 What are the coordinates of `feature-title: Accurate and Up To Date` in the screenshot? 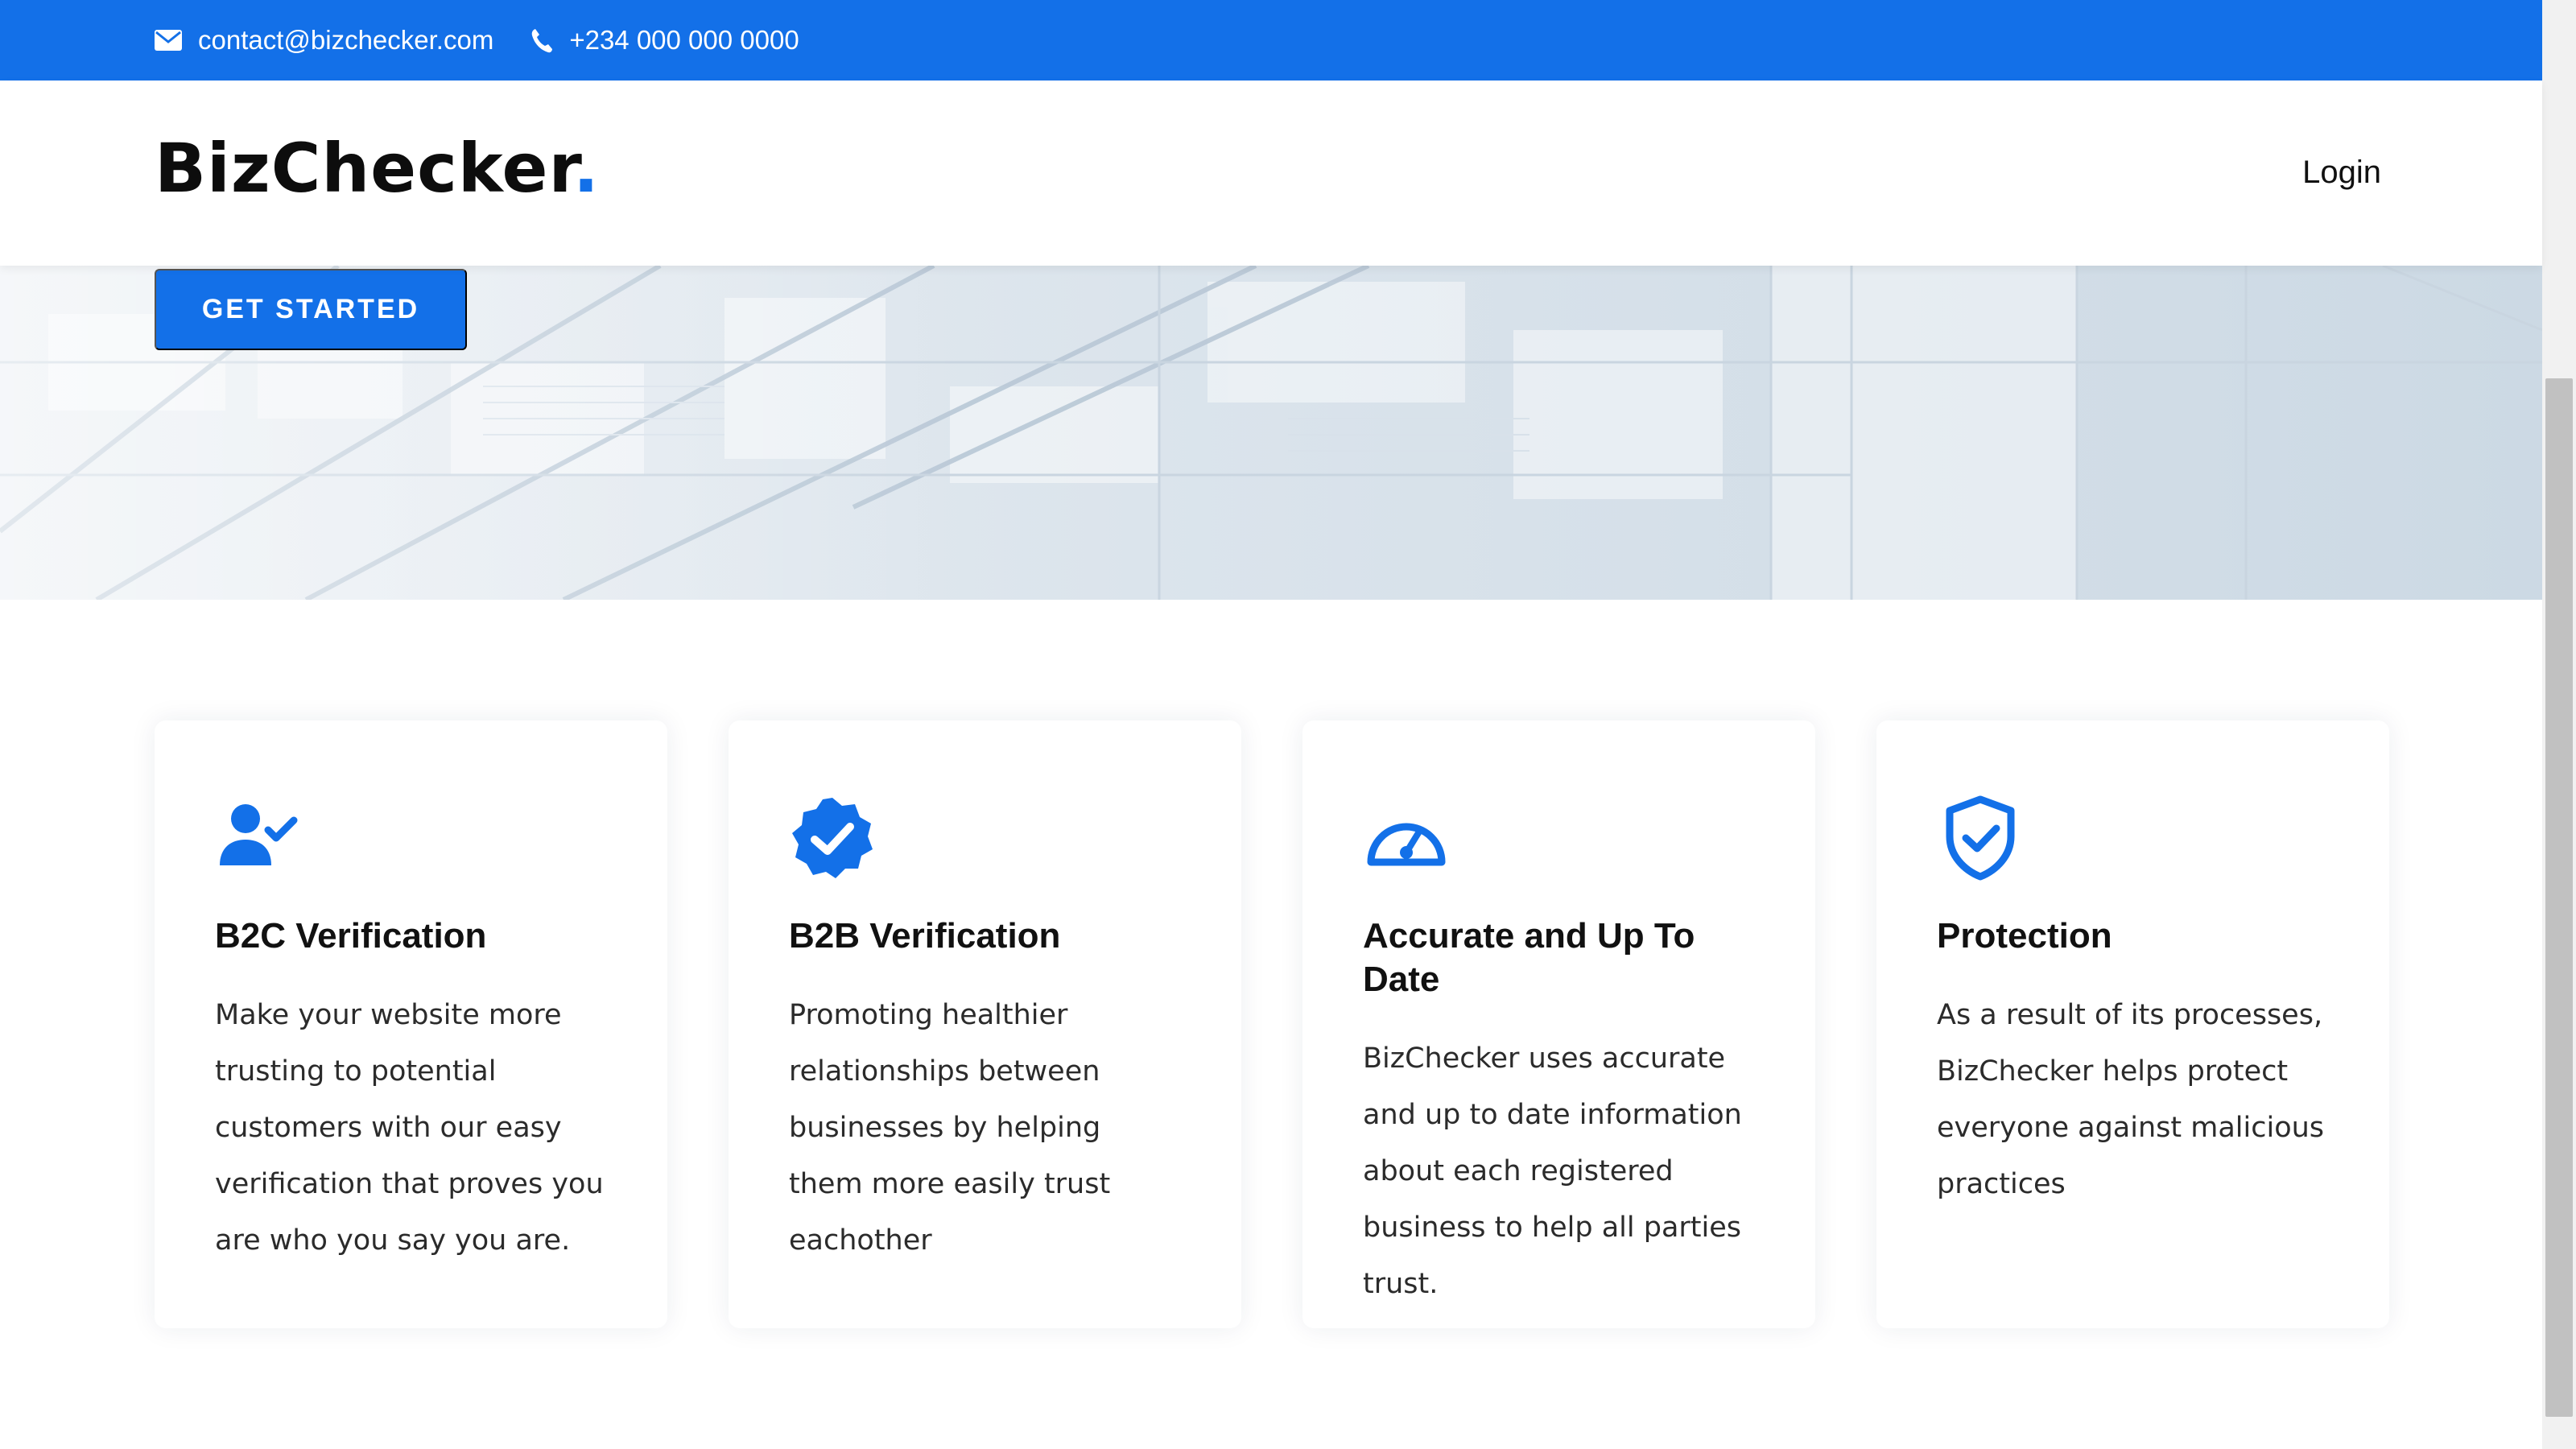 It's located at (1529, 957).